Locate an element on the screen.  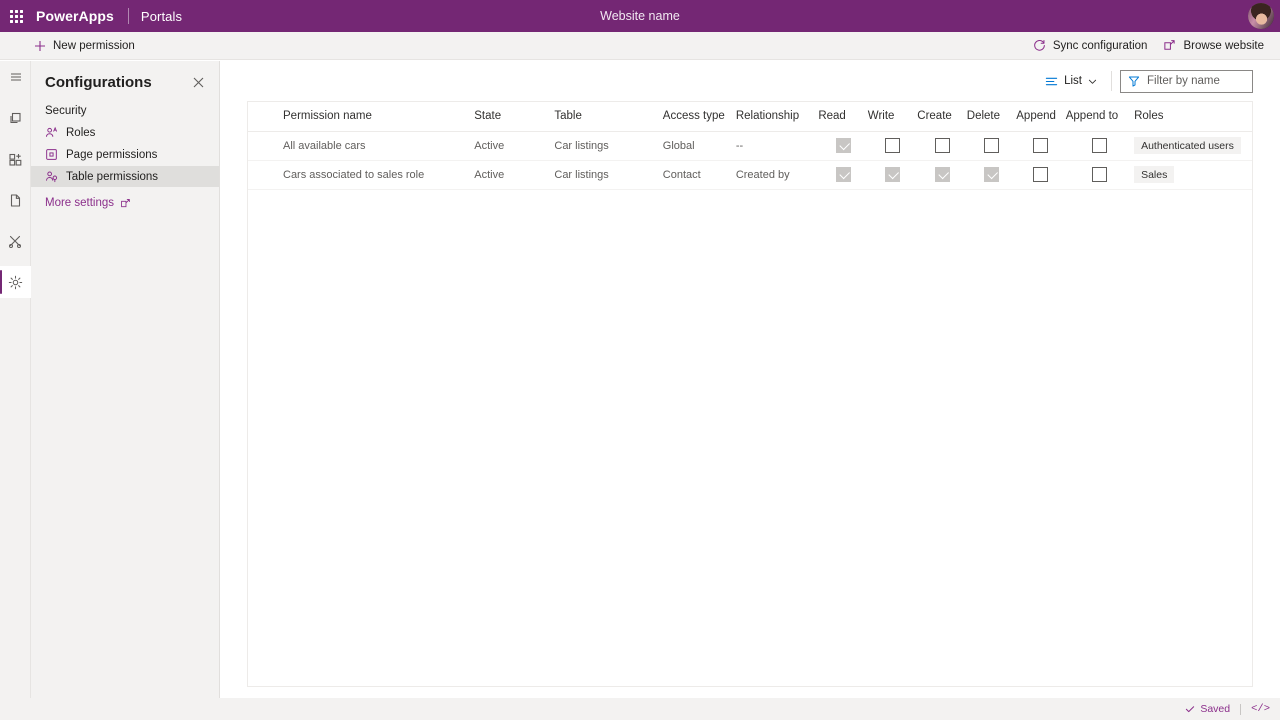
sync-configuration-button: Sync configuration is located at coordinates (1090, 46).